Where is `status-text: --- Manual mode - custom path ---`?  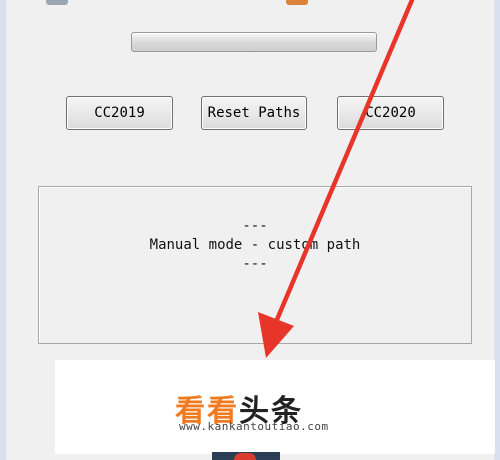
status-text: --- Manual mode - custom path --- is located at coordinates (255, 245).